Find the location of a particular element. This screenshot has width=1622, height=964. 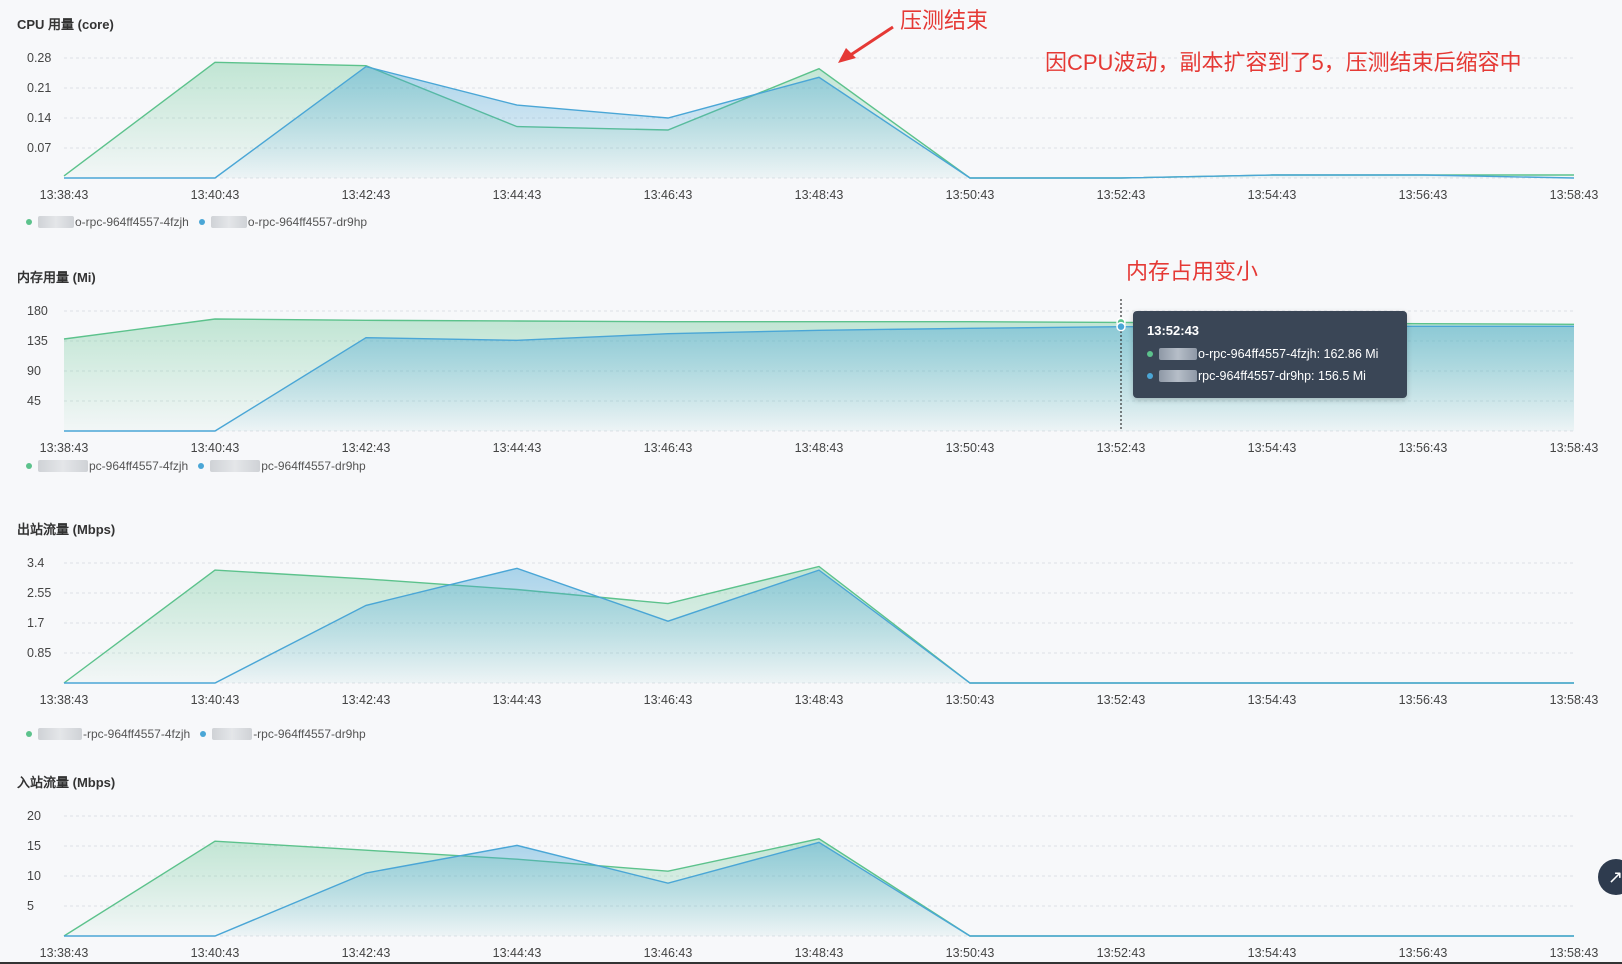

legend-item-dr9hp: -rpc-964ff4557-dr9hp is located at coordinates (283, 734).